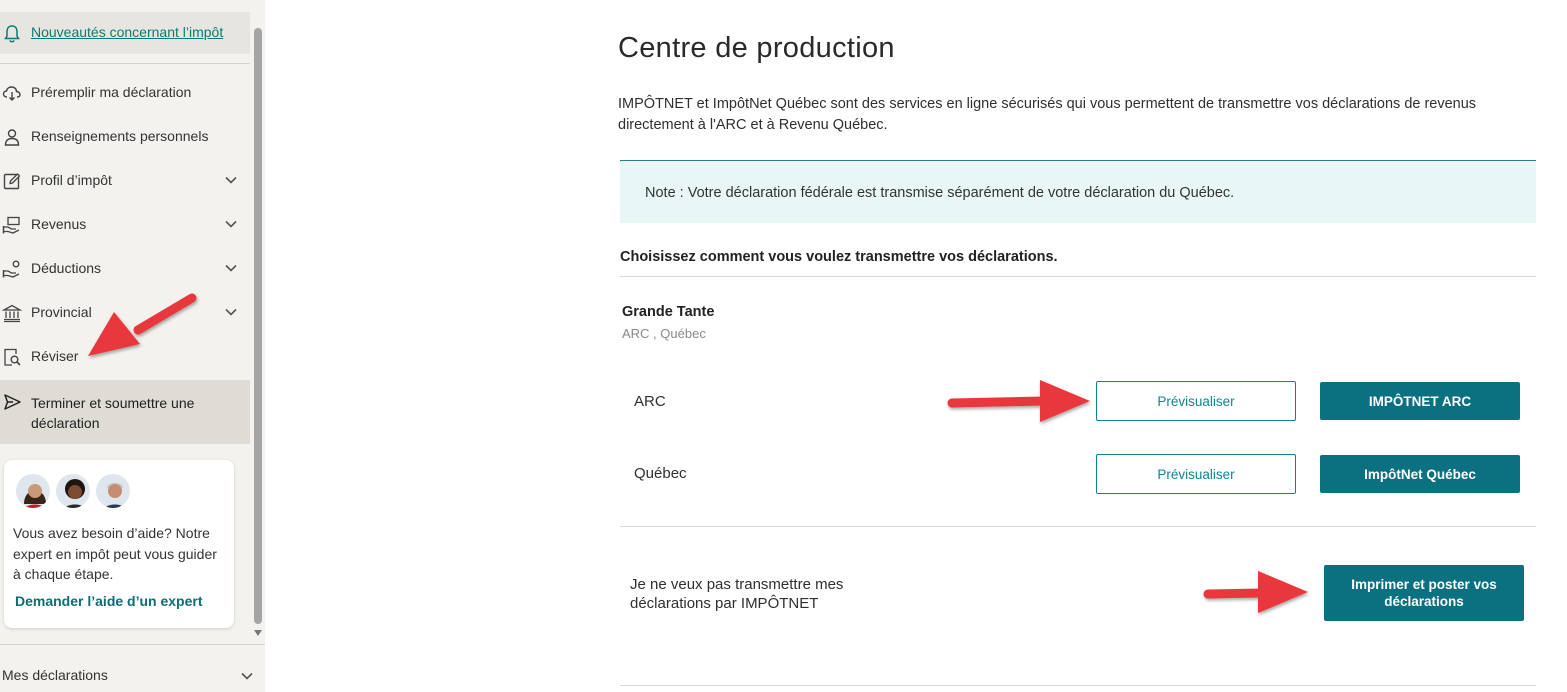 This screenshot has width=1567, height=692. I want to click on row-label-quebec: Québec, so click(660, 473).